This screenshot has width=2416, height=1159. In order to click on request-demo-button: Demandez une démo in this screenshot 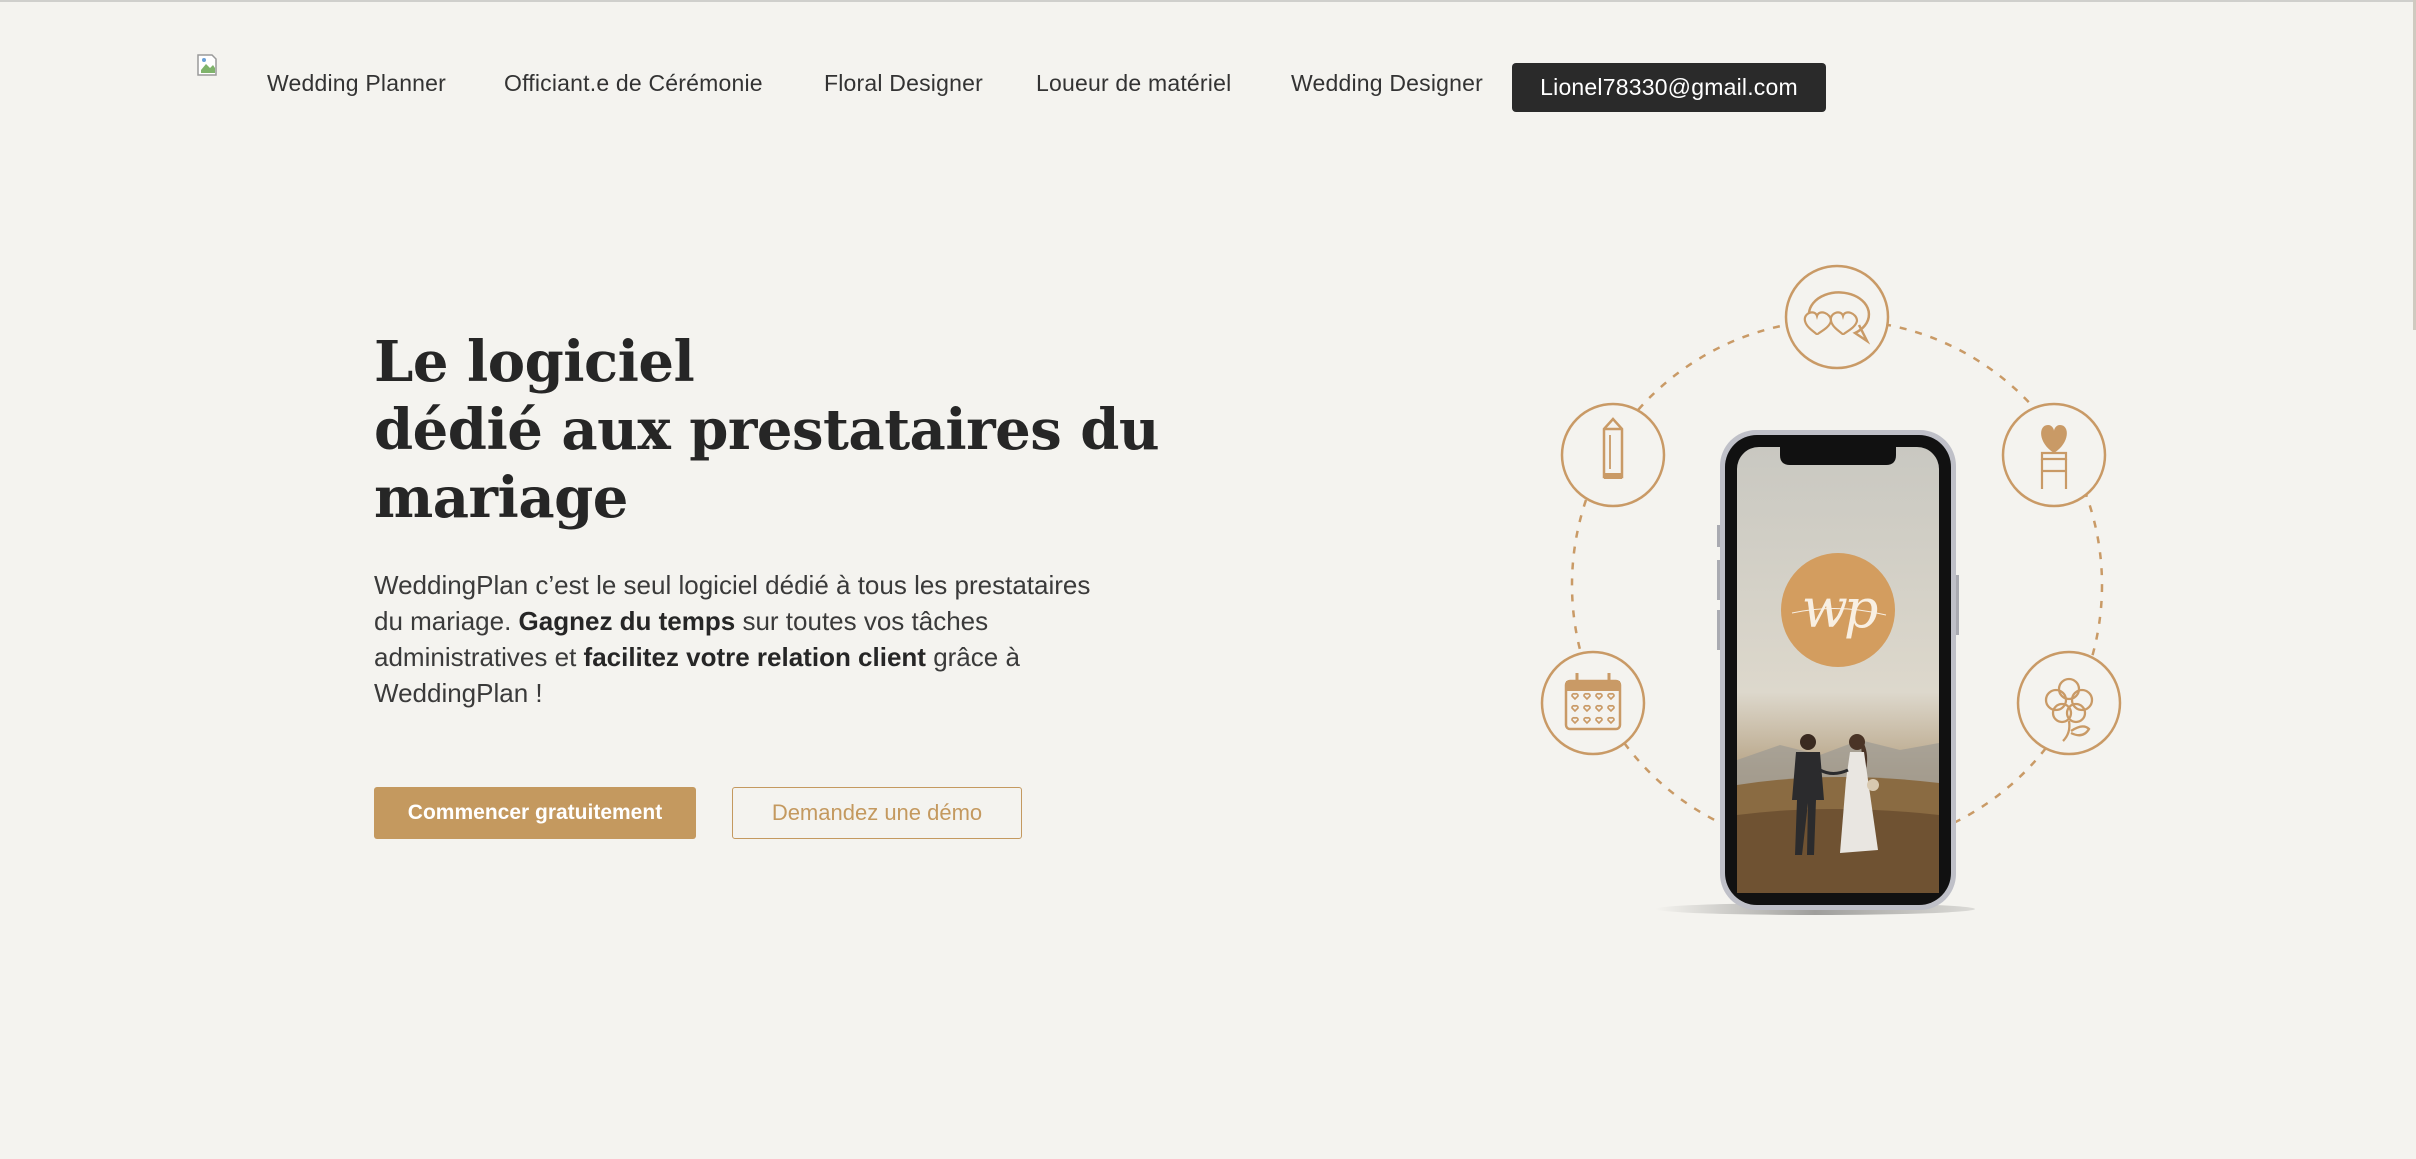, I will do `click(877, 813)`.